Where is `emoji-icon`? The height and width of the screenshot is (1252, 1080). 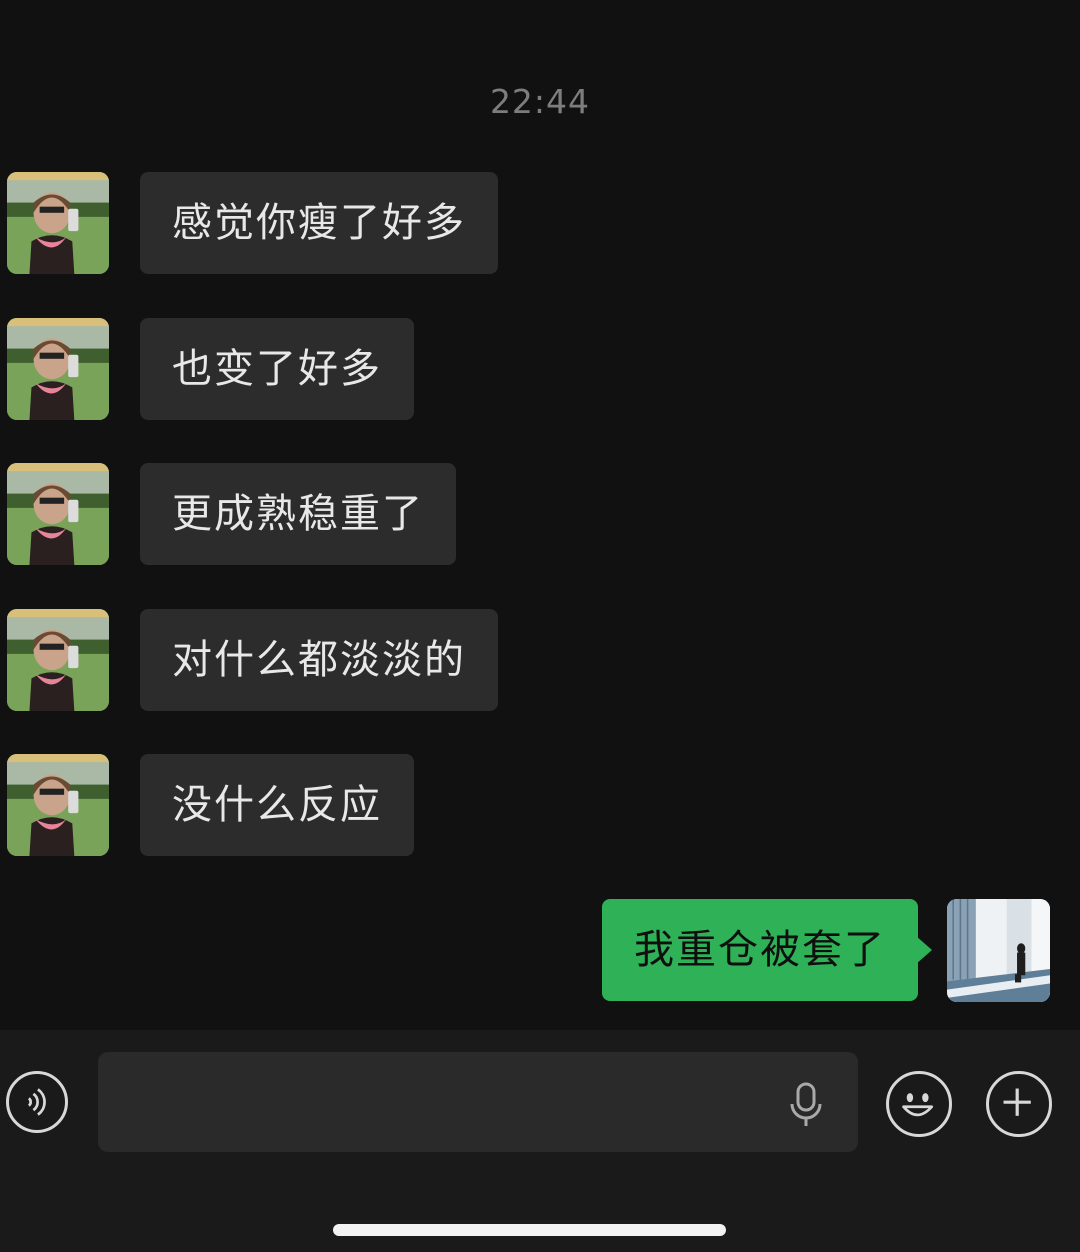
emoji-icon is located at coordinates (918, 1105).